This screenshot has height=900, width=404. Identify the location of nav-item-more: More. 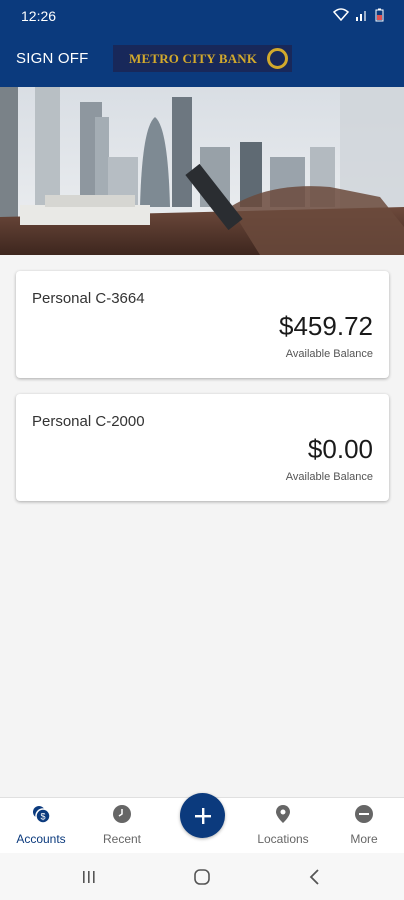
(364, 826).